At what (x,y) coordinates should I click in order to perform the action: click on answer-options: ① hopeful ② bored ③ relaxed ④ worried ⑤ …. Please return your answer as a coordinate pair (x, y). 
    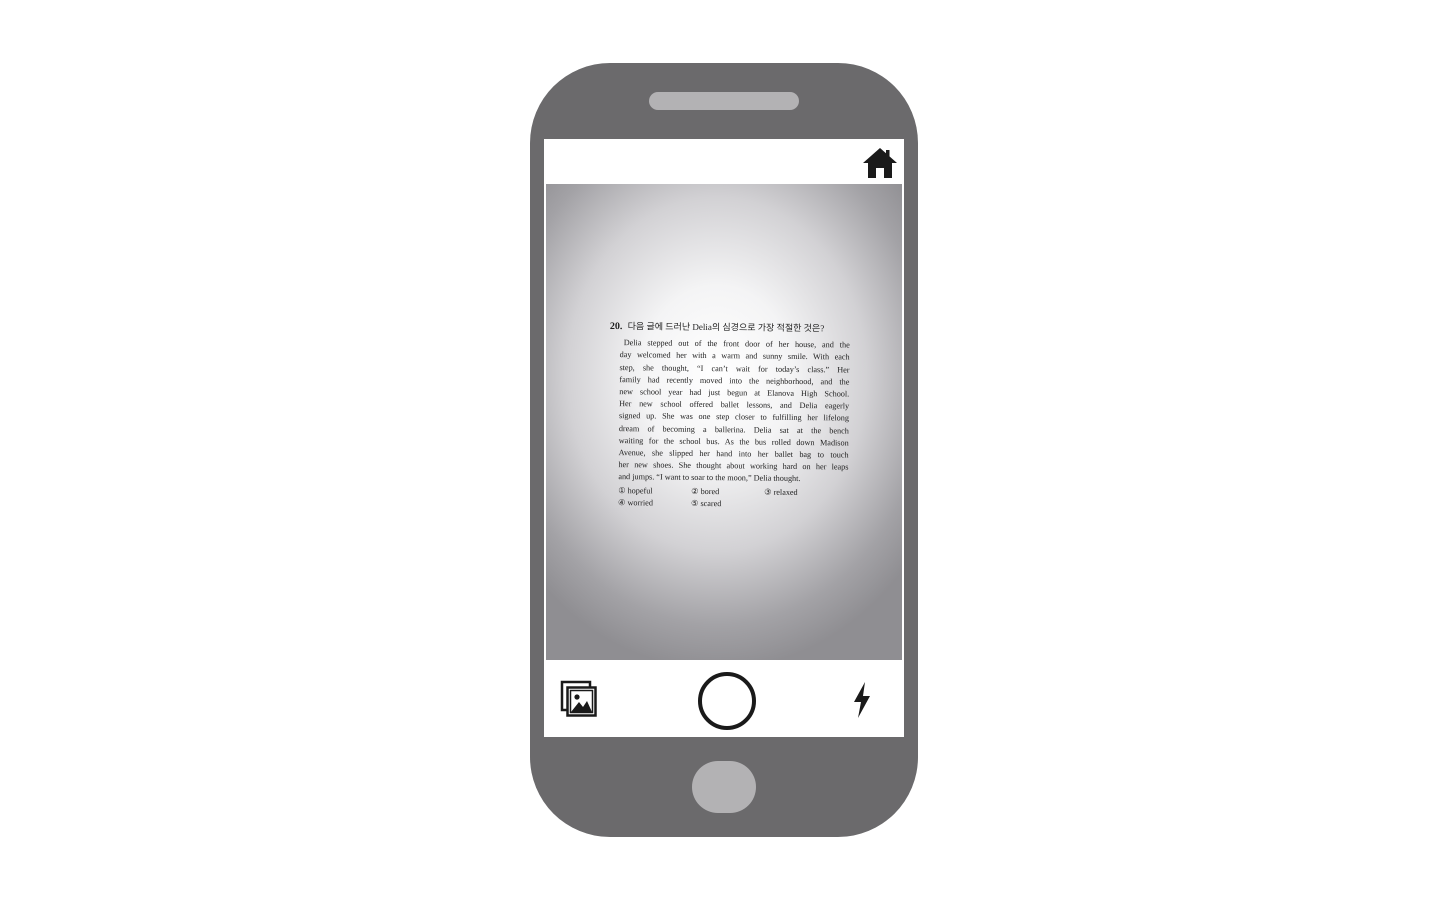
    Looking at the image, I should click on (728, 498).